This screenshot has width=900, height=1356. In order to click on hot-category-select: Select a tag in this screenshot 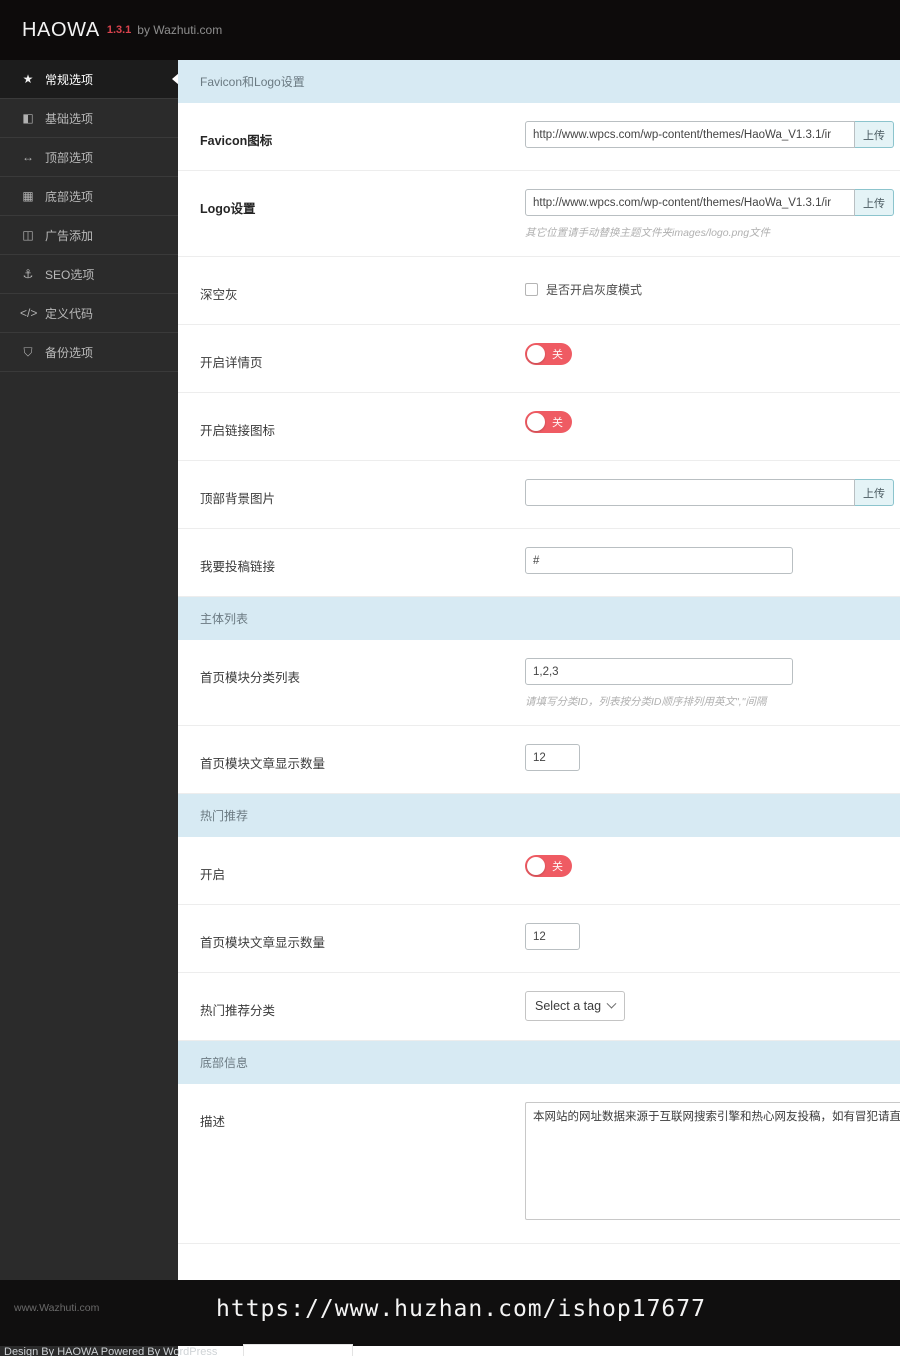, I will do `click(575, 1006)`.